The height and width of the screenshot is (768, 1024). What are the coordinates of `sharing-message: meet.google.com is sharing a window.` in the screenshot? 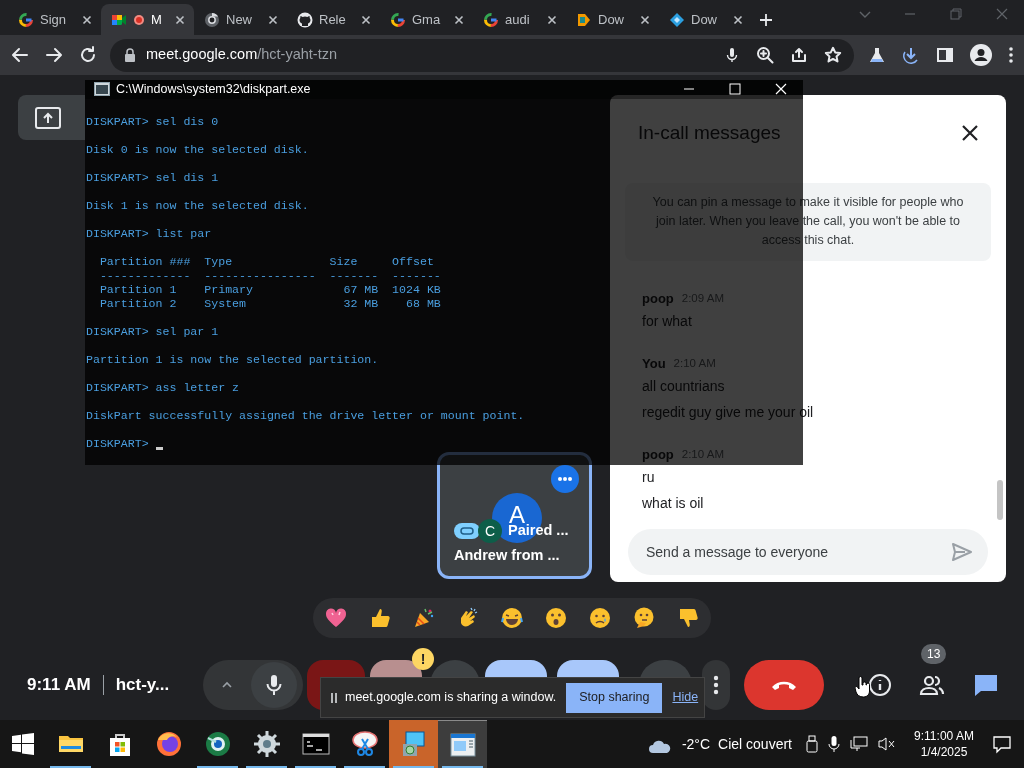 It's located at (451, 698).